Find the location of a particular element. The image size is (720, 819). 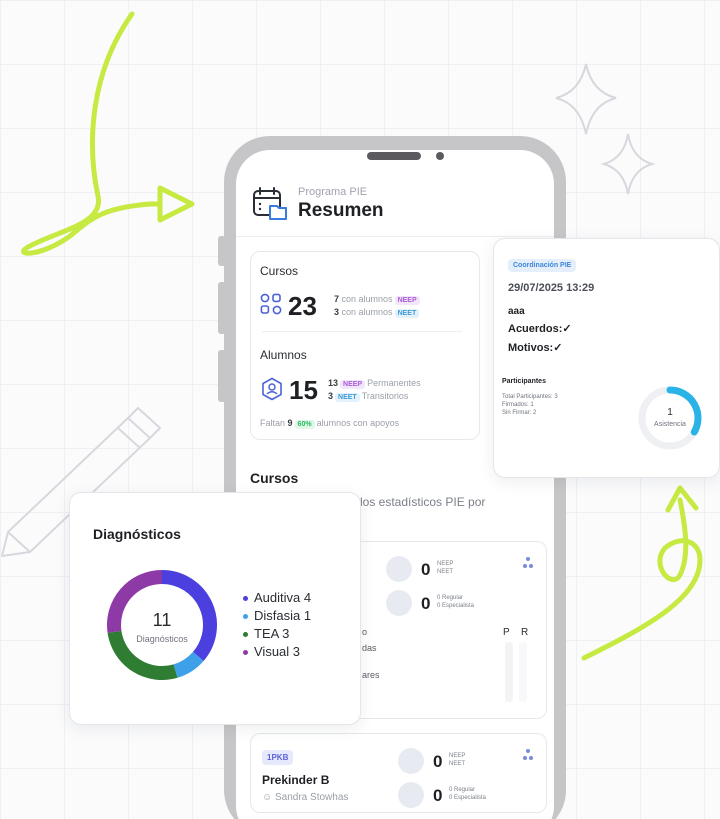

legend-item: Visual 3 is located at coordinates (271, 651).